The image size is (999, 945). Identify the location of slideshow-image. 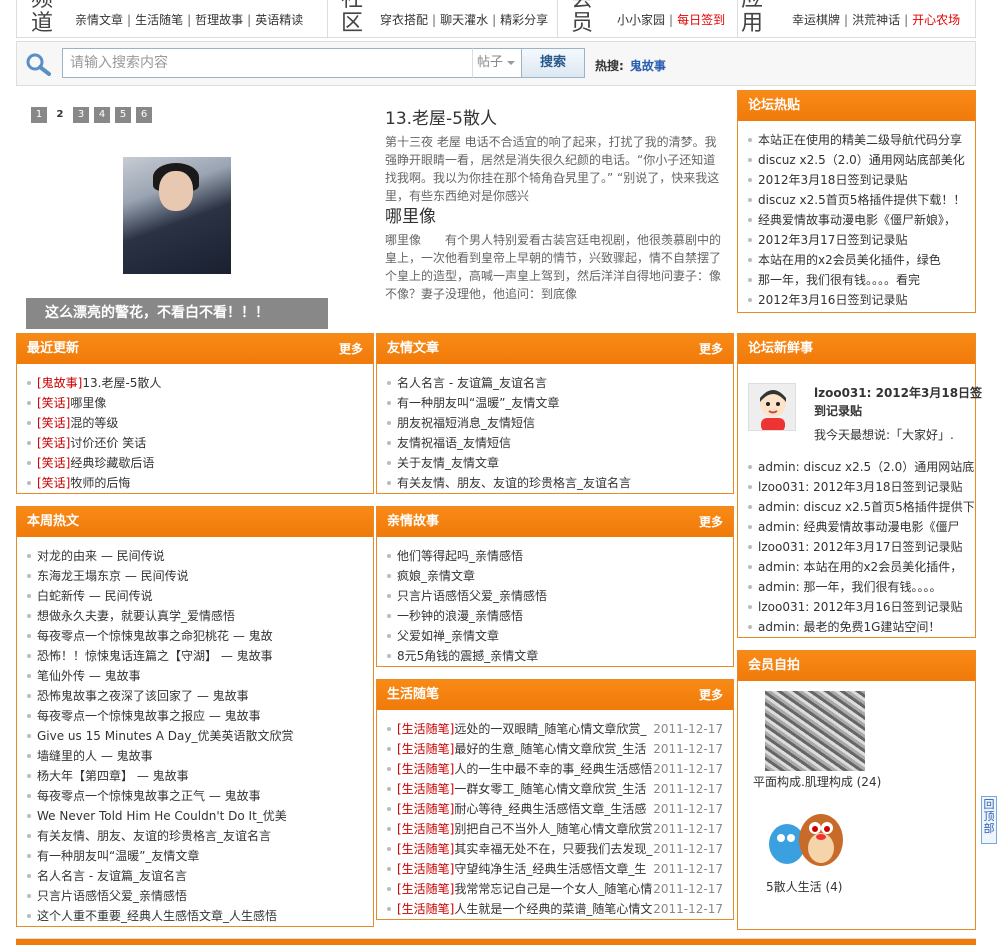
(177, 215).